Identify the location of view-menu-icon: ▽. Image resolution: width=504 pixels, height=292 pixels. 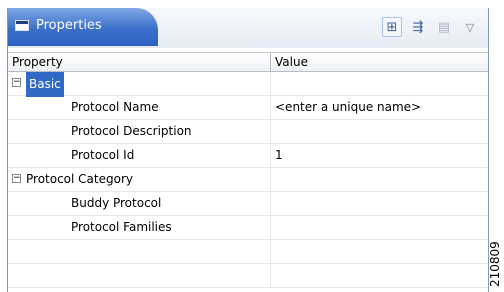
(470, 27).